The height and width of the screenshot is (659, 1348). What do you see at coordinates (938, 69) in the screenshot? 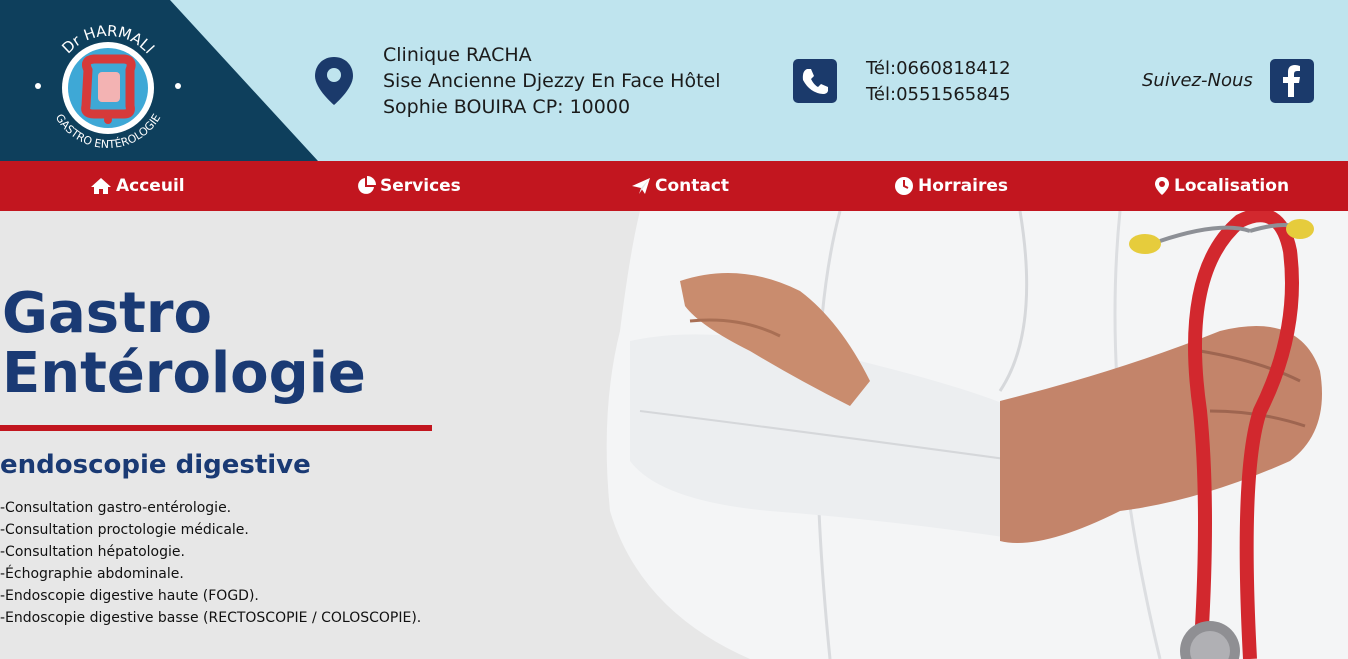
I see `phone-1: Tél:0660818412` at bounding box center [938, 69].